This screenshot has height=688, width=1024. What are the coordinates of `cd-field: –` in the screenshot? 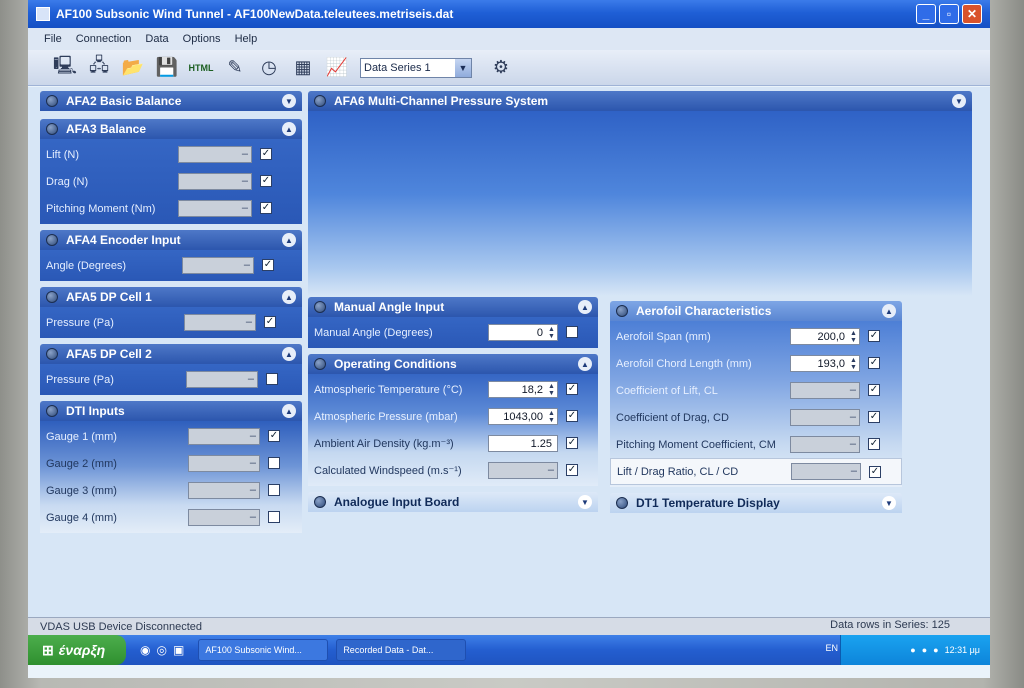 It's located at (825, 417).